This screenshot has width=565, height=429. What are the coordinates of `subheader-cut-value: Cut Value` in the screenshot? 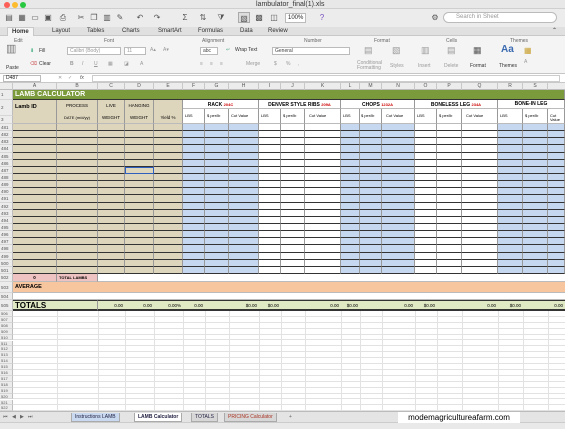 It's located at (556, 116).